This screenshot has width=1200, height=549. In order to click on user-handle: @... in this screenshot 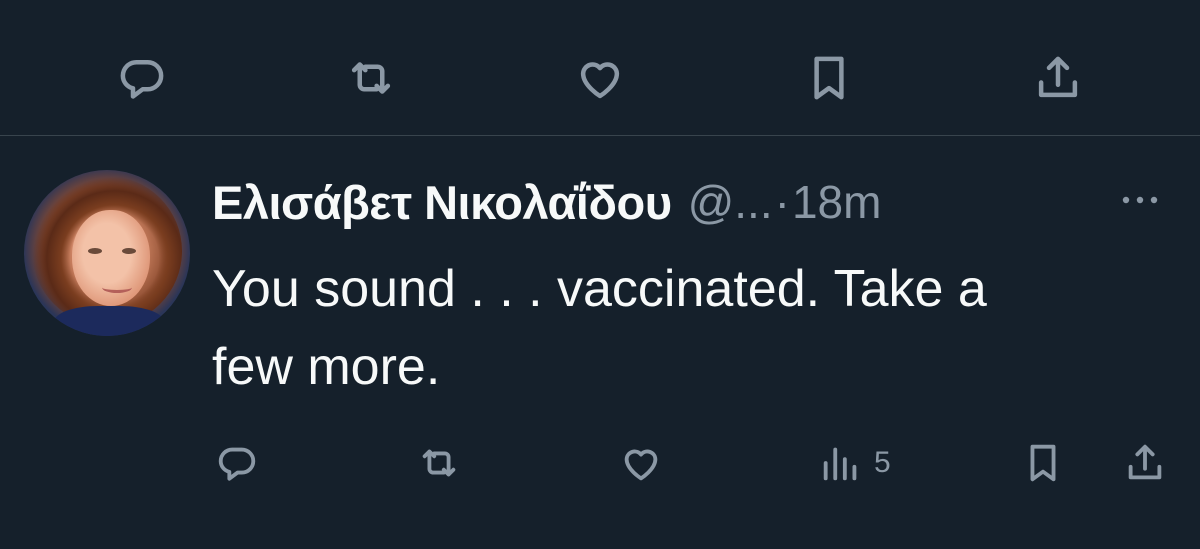, I will do `click(730, 202)`.